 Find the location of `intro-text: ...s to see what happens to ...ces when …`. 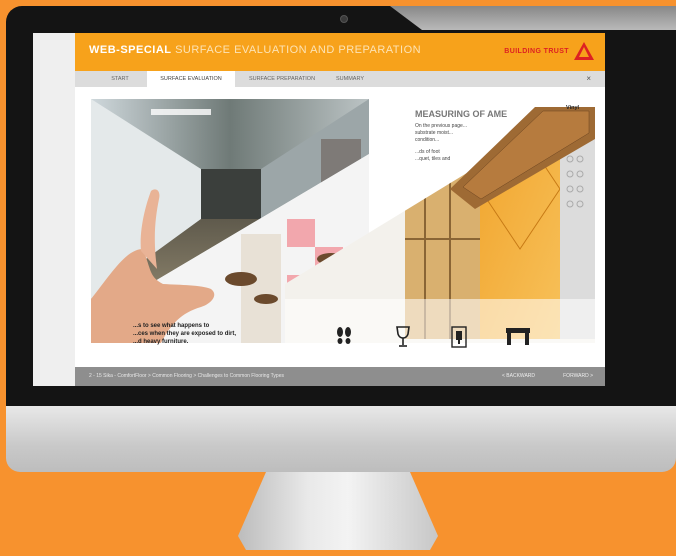

intro-text: ...s to see what happens to ...ces when … is located at coordinates (203, 334).